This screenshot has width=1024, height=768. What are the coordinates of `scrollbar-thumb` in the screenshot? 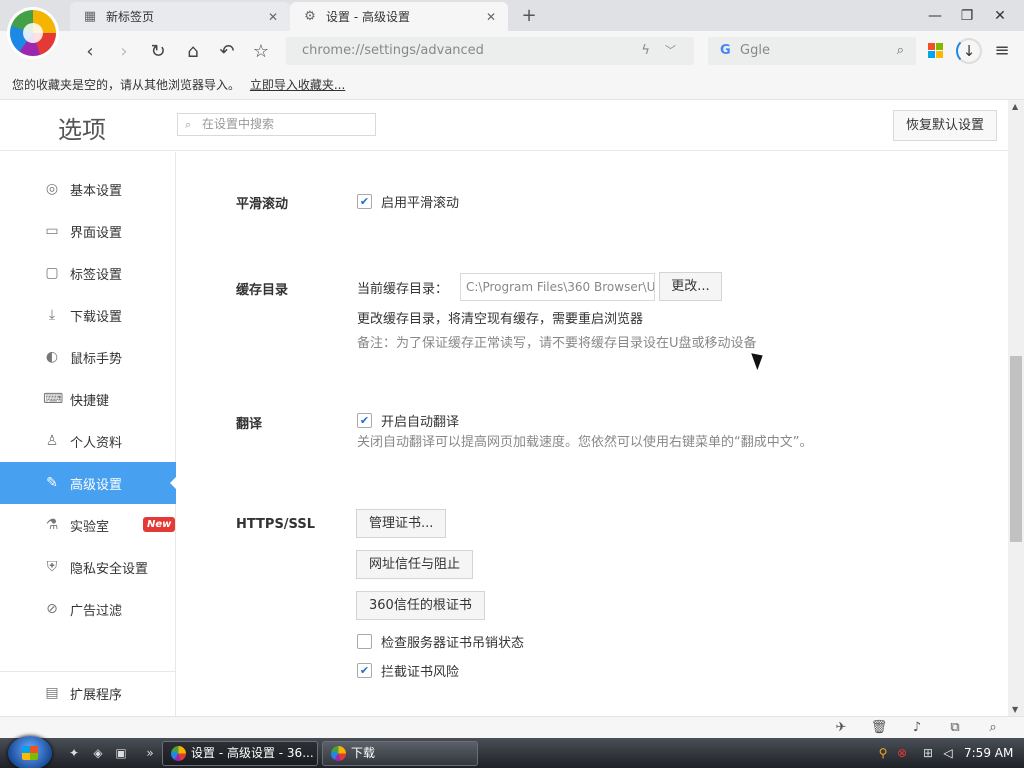 It's located at (1016, 449).